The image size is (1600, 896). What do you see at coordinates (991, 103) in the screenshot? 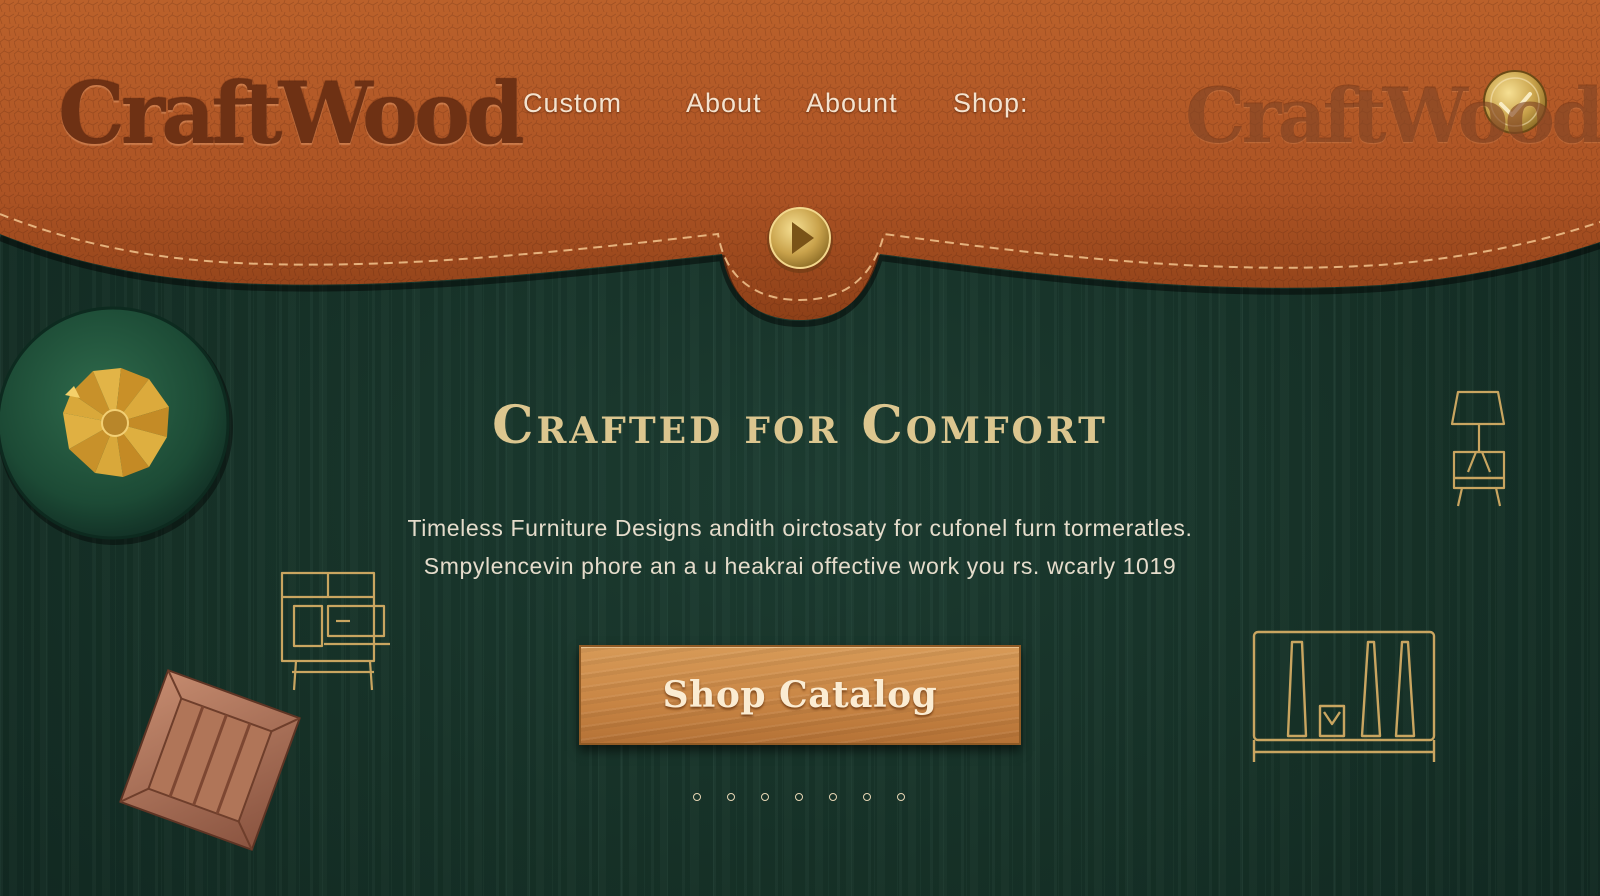
I see `nav-item-shop: Shop:` at bounding box center [991, 103].